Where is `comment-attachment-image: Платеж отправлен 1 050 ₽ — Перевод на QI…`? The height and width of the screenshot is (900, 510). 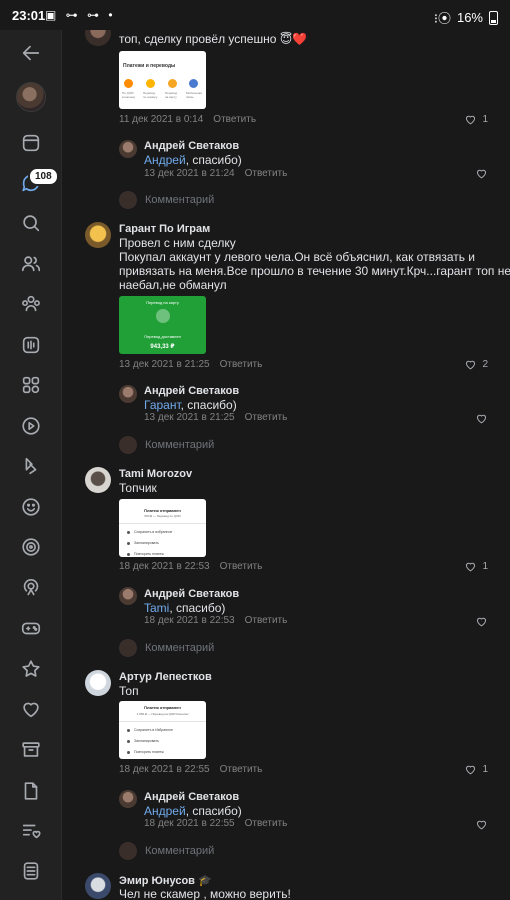 comment-attachment-image: Платеж отправлен 1 050 ₽ — Перевод на QI… is located at coordinates (162, 730).